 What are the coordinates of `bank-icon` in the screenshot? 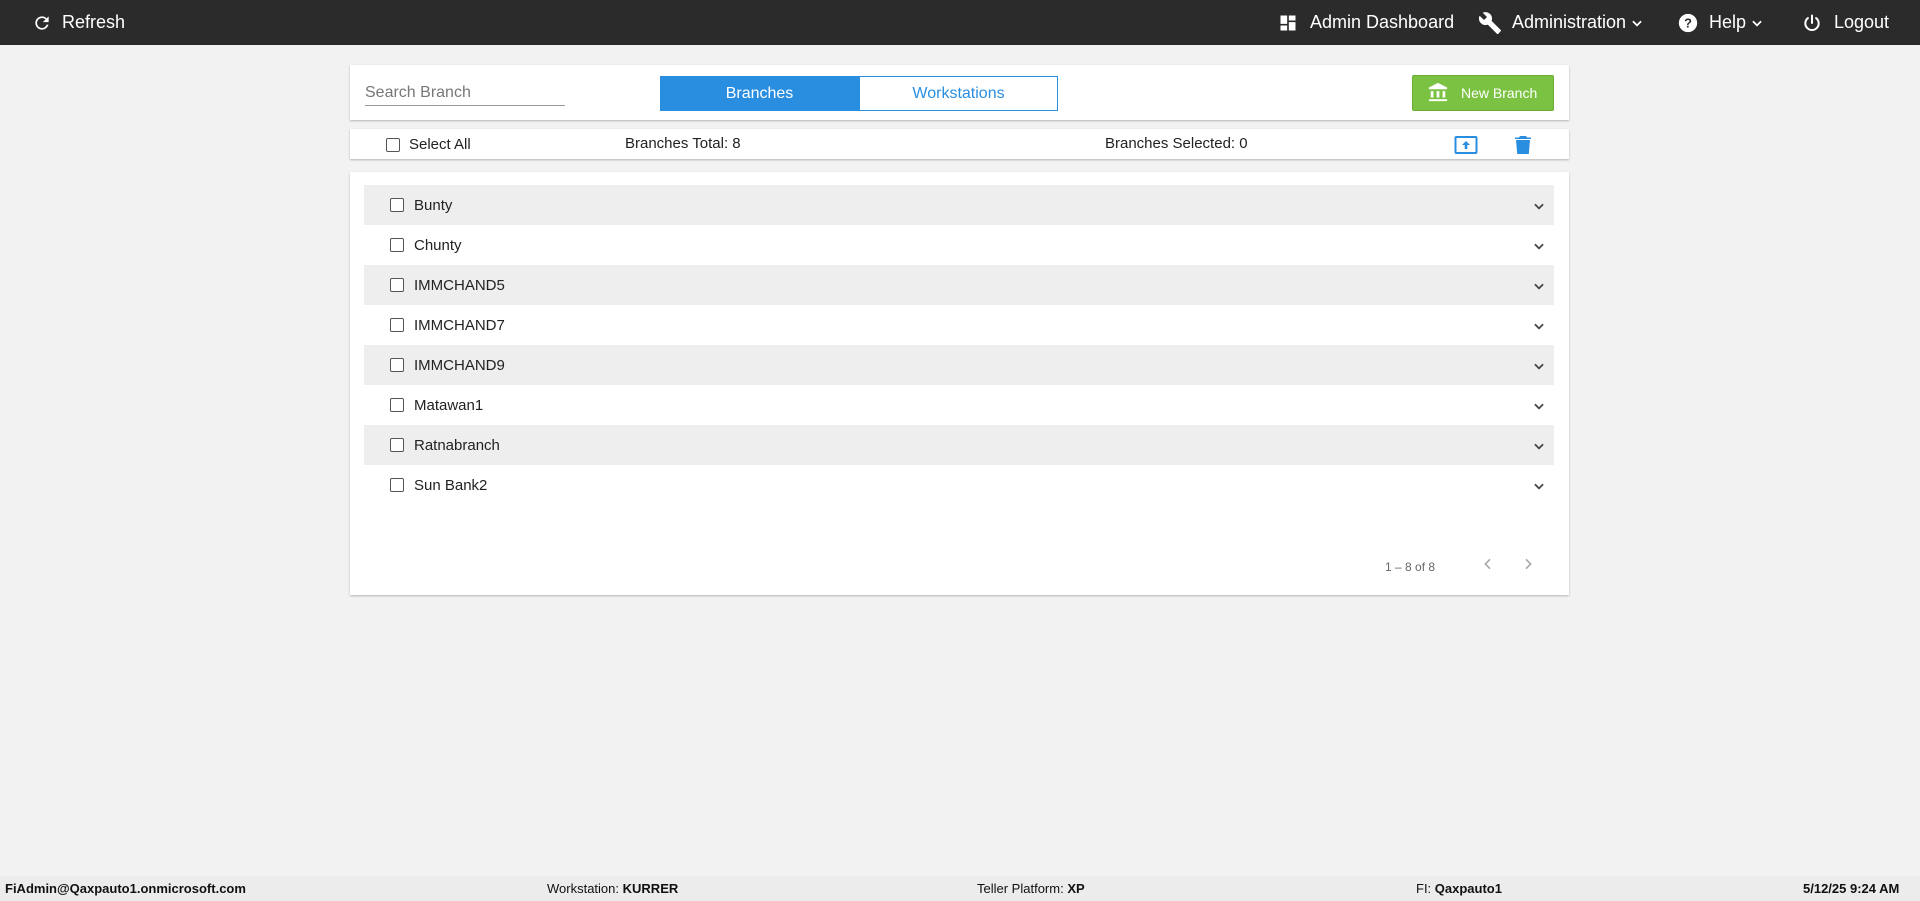 It's located at (1437, 93).